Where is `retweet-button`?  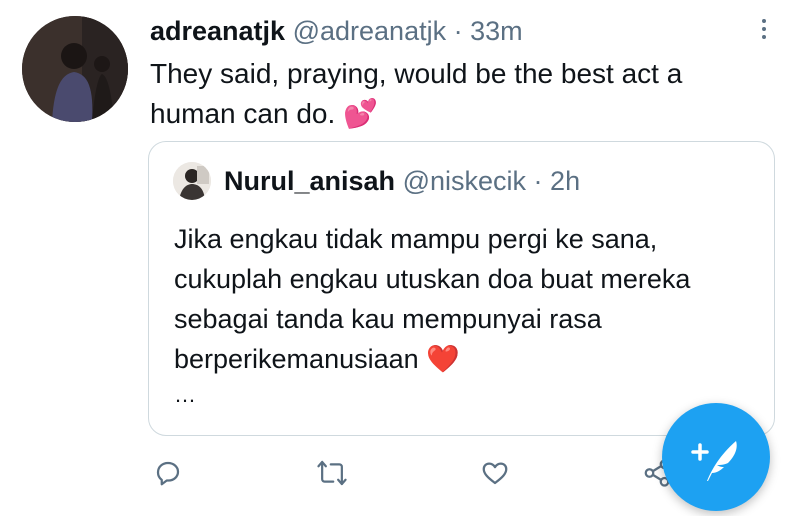 retweet-button is located at coordinates (333, 475).